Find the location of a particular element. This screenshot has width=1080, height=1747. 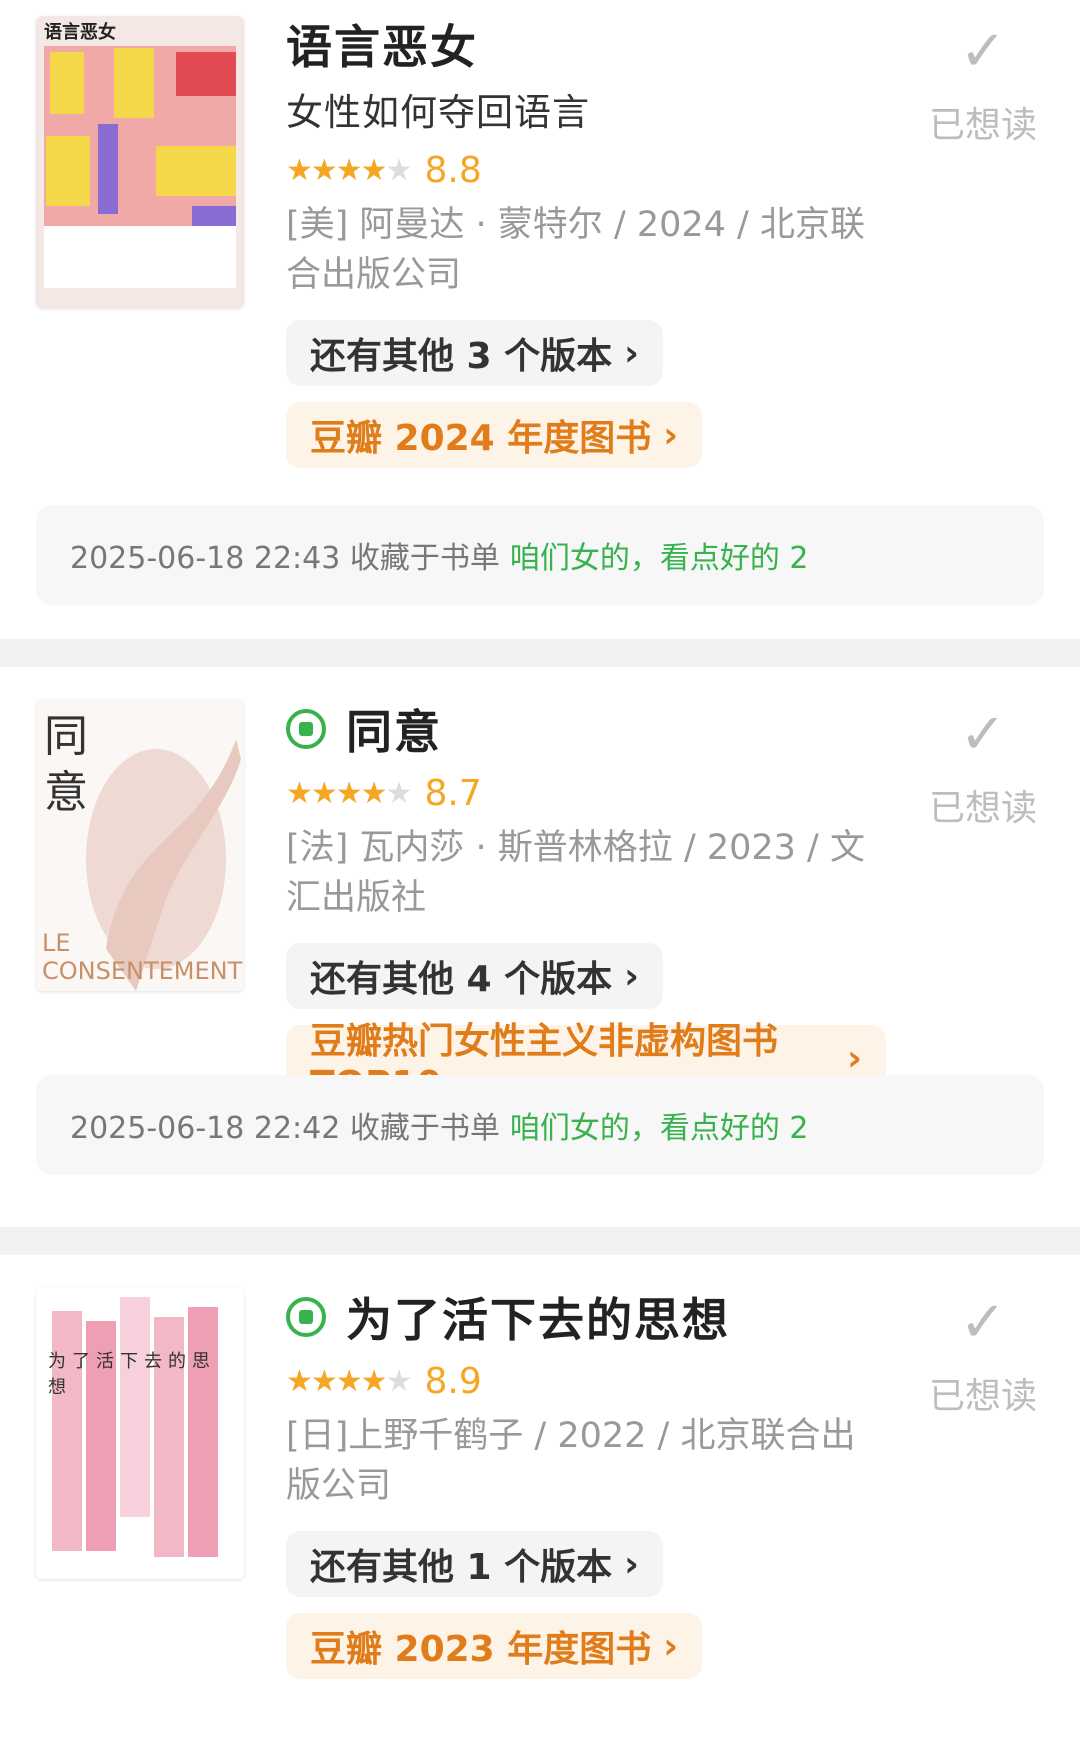

book-title: 语言恶女 is located at coordinates (382, 44).